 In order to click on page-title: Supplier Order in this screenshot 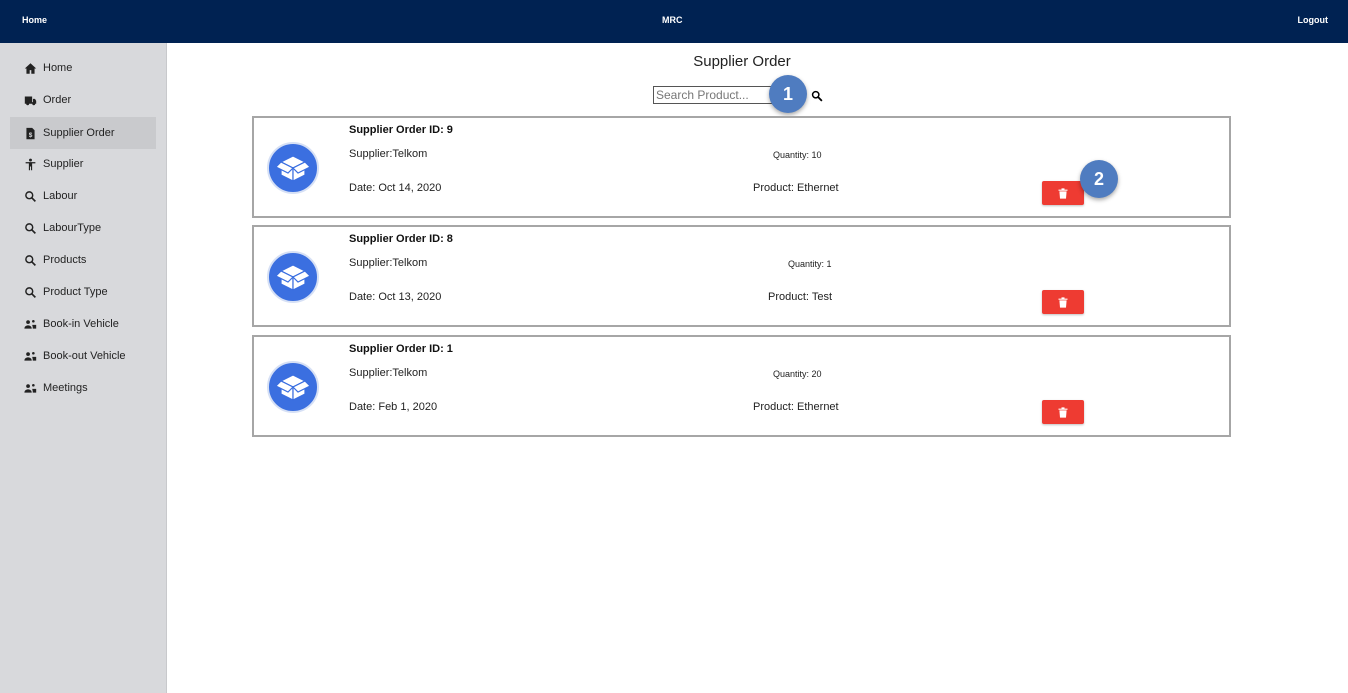, I will do `click(742, 61)`.